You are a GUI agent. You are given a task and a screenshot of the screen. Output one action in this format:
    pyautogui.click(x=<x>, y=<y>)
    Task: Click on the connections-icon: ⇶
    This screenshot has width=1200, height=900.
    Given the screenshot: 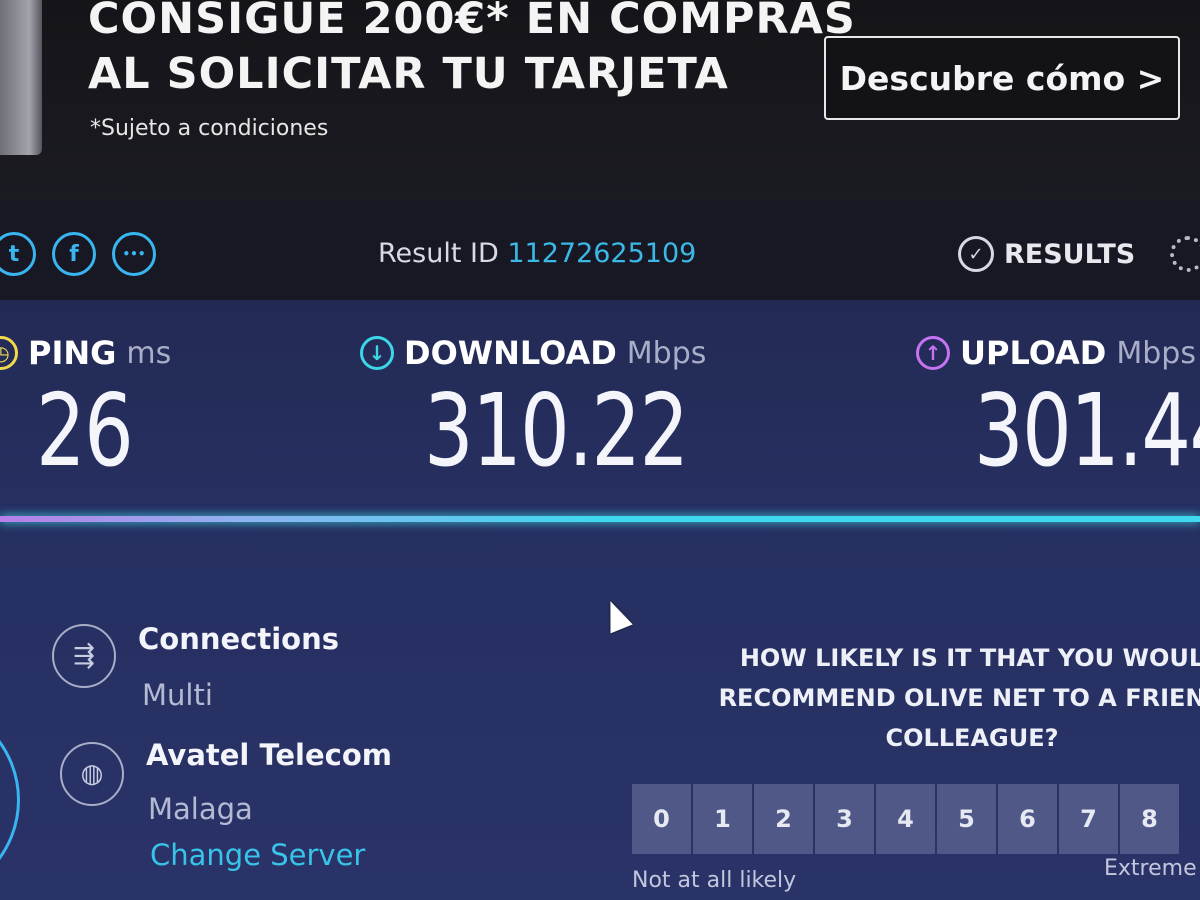 What is the action you would take?
    pyautogui.click(x=84, y=656)
    